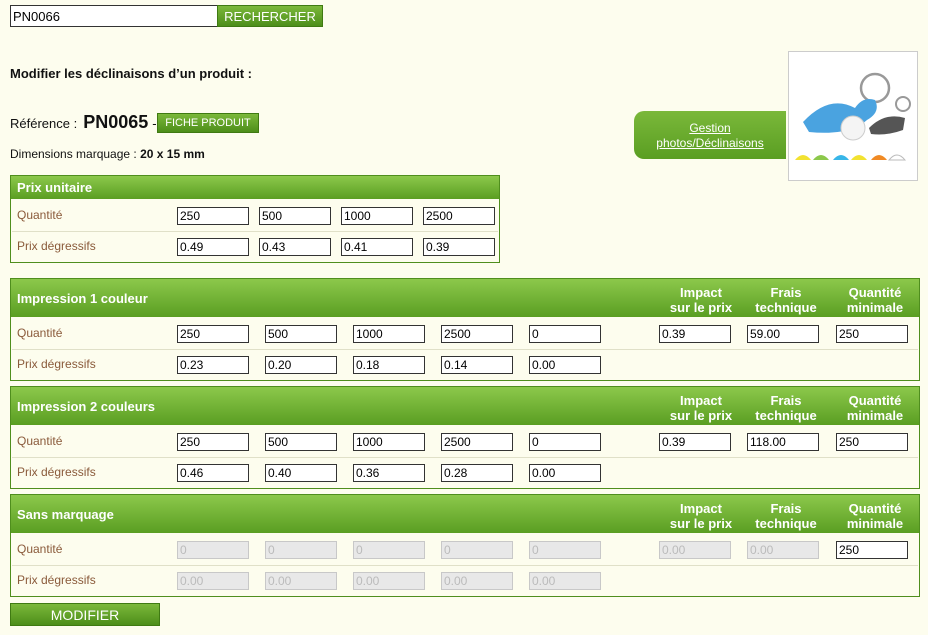 This screenshot has height=635, width=928. What do you see at coordinates (695, 442) in the screenshot?
I see `imp2-impact-input` at bounding box center [695, 442].